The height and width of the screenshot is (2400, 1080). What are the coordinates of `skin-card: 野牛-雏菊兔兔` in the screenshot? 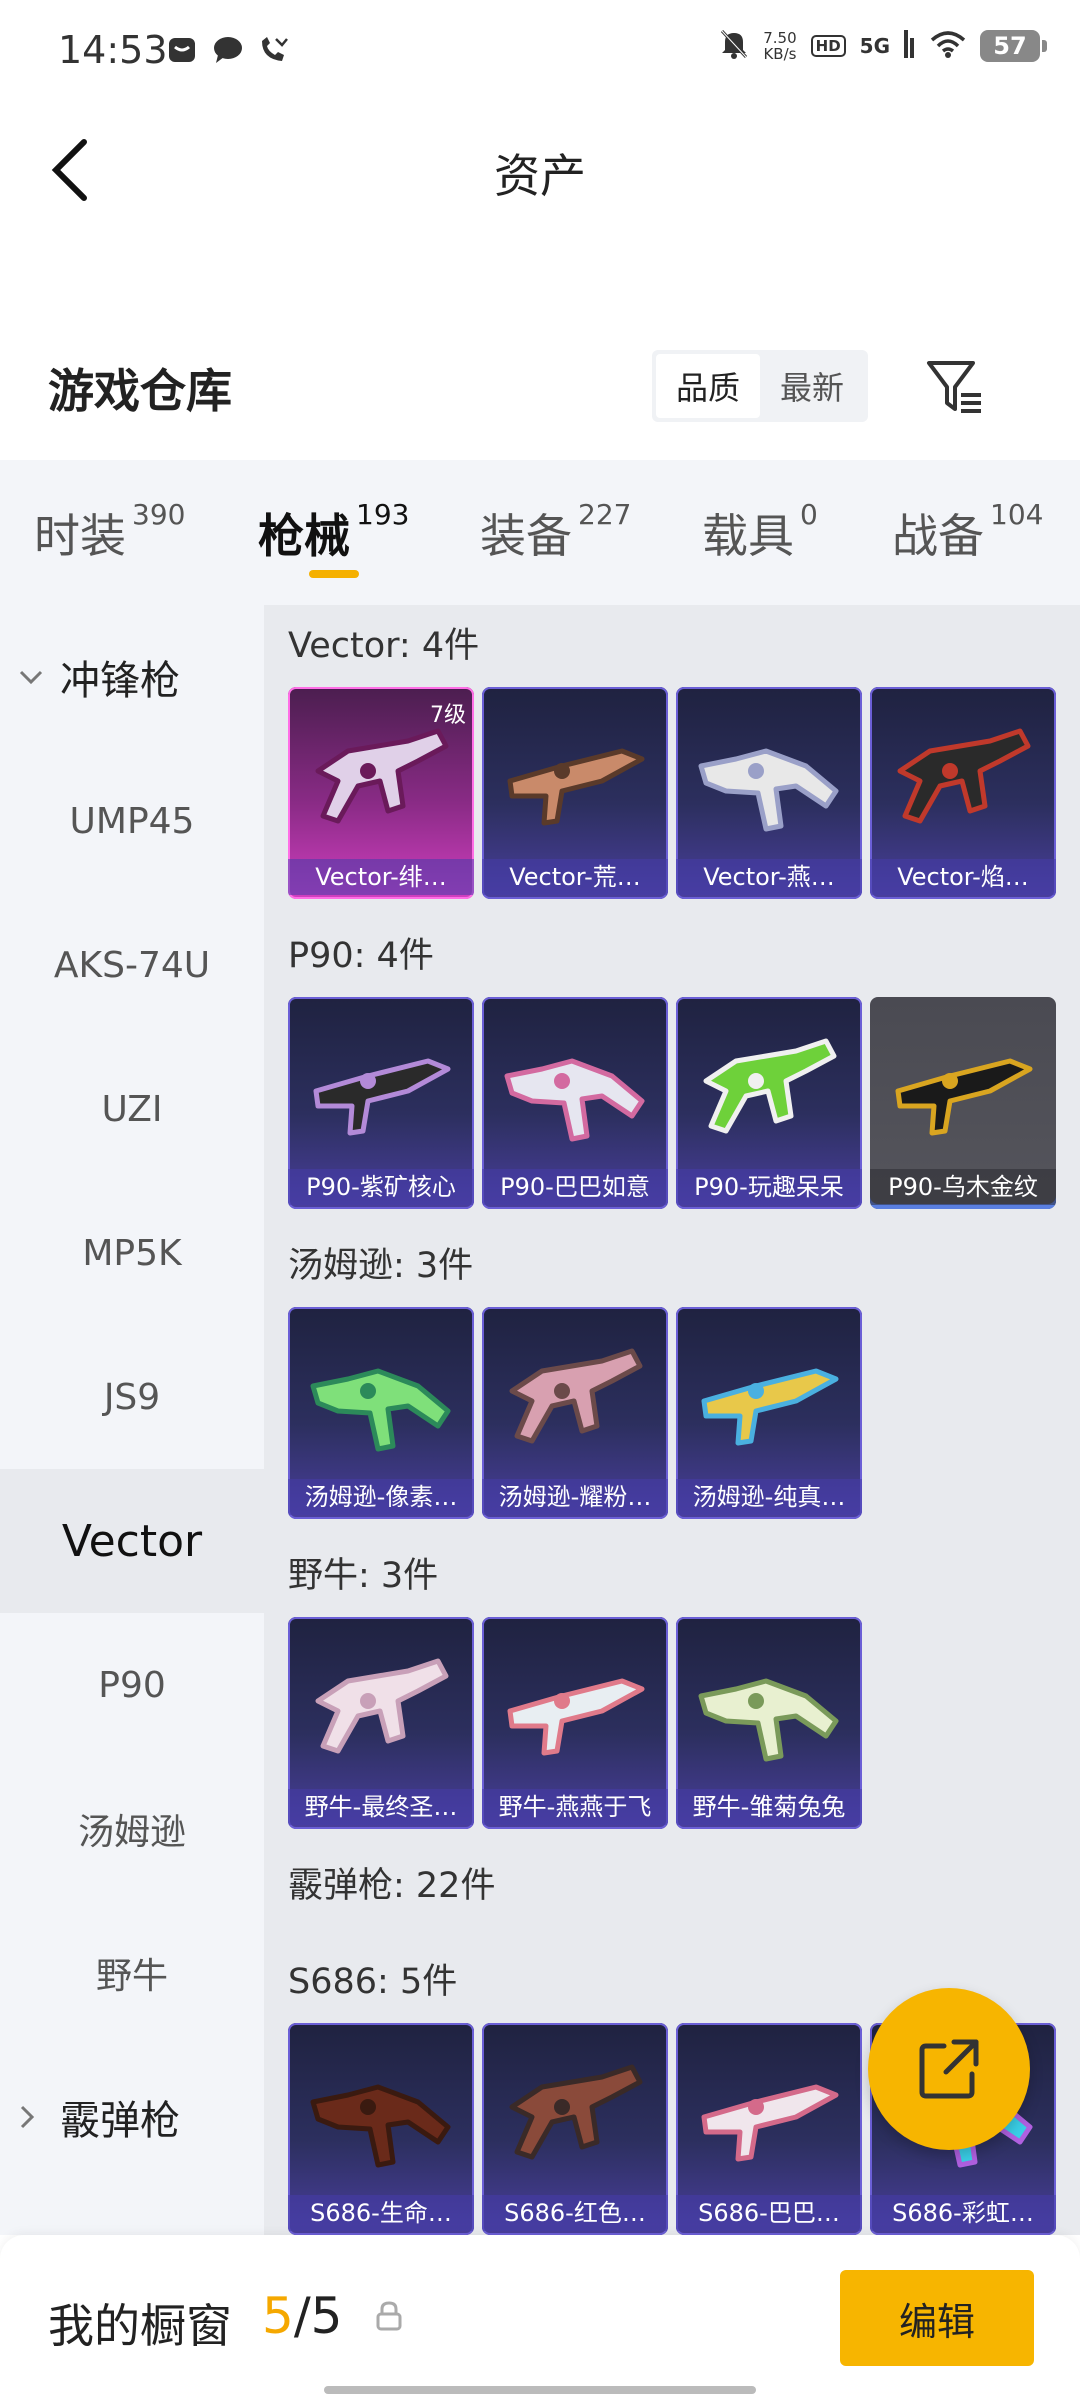 It's located at (769, 1723).